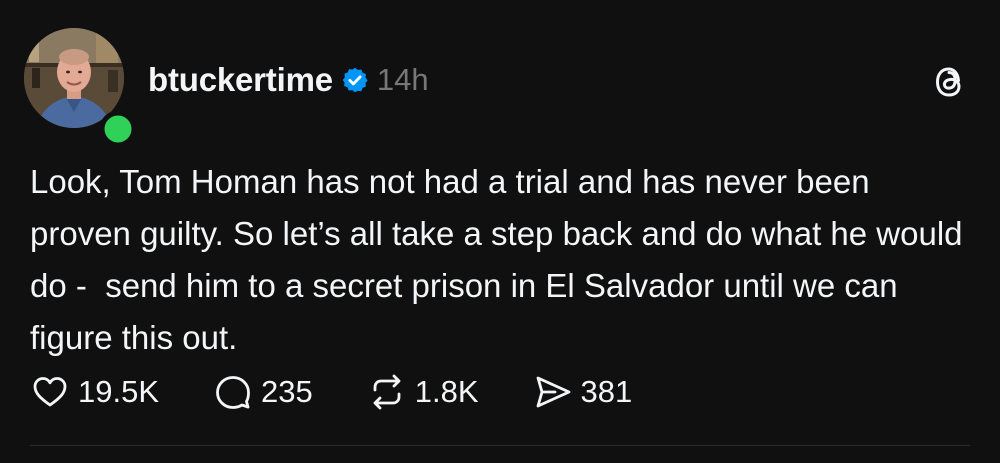 This screenshot has height=463, width=1000. Describe the element at coordinates (80, 88) in the screenshot. I see `avatar-container` at that location.